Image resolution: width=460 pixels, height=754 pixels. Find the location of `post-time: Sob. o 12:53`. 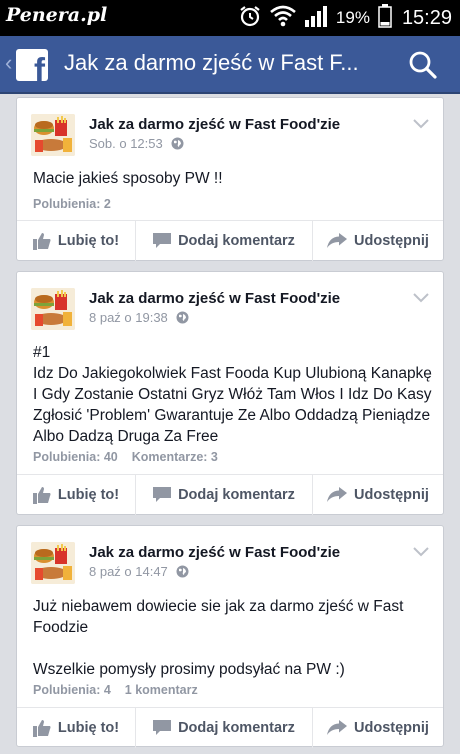

post-time: Sob. o 12:53 is located at coordinates (126, 143).